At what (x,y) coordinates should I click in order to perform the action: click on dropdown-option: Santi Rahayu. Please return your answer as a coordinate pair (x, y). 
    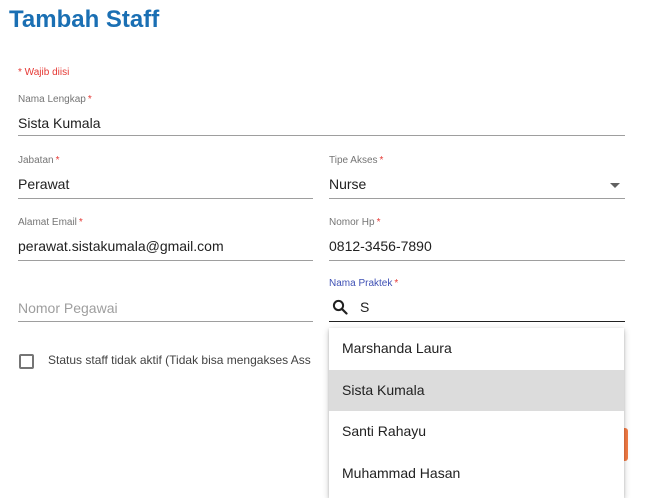
    Looking at the image, I should click on (476, 432).